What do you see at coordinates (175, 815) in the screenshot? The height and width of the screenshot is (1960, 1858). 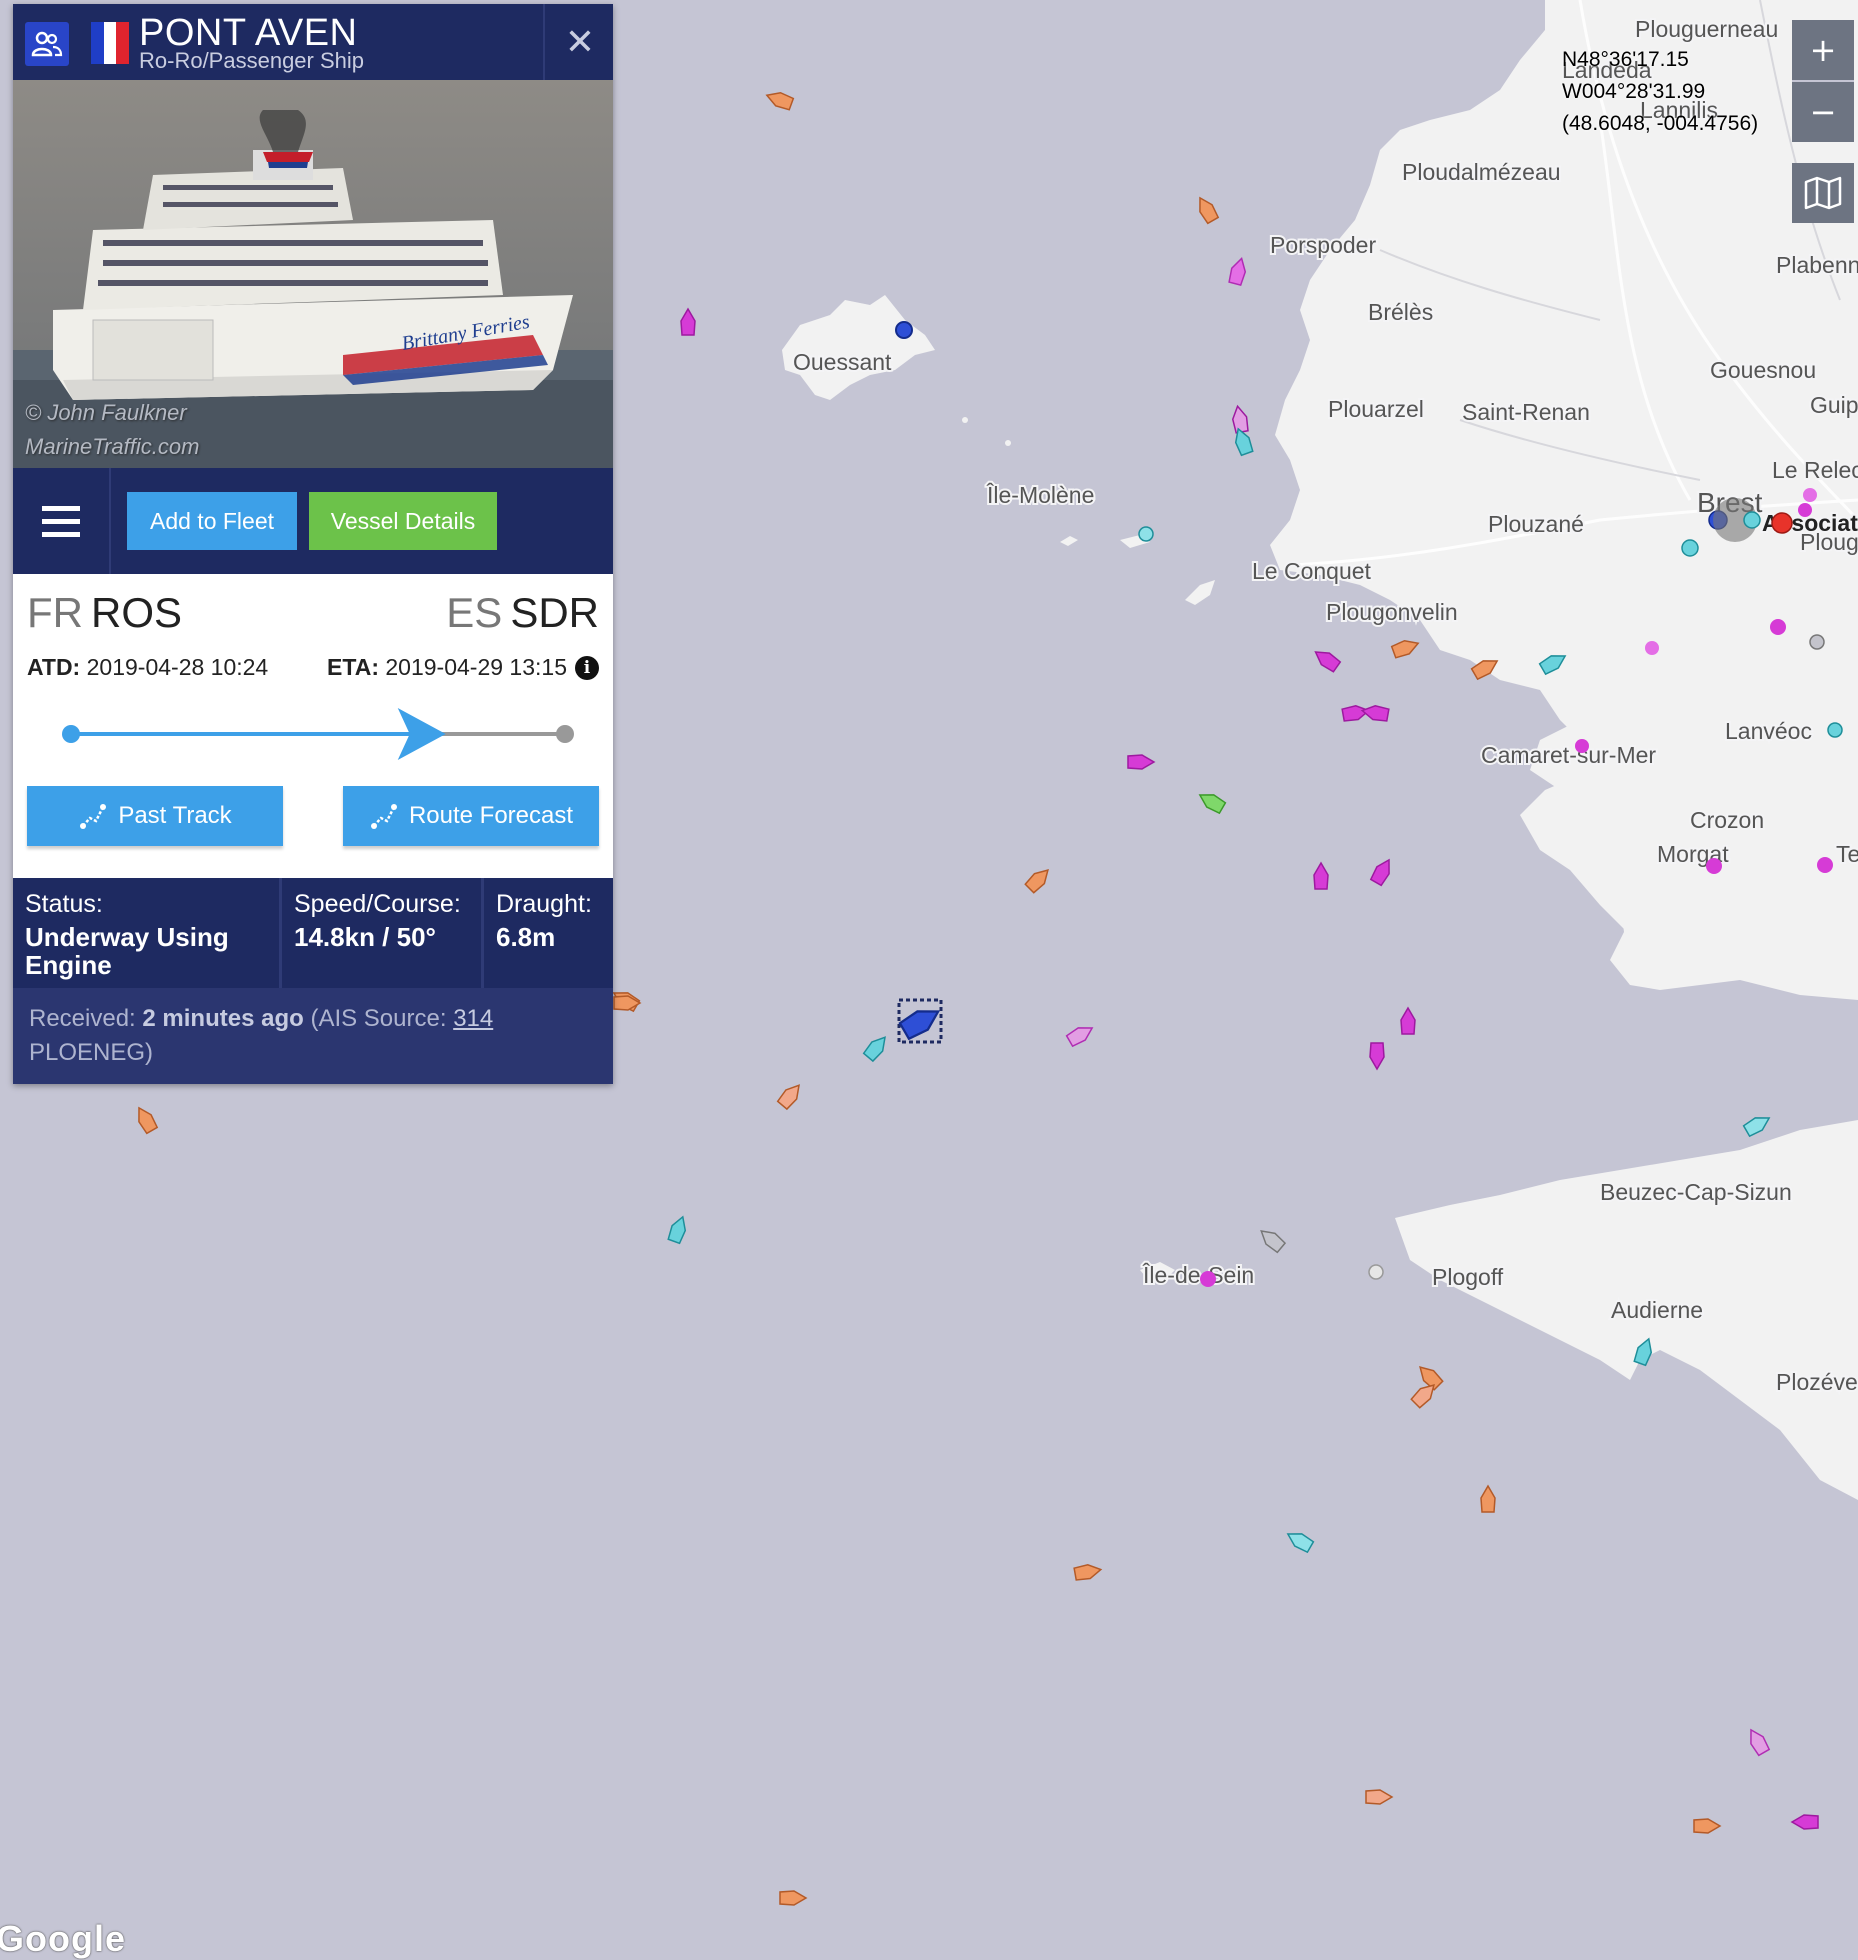 I see `past-track-label: Past Track` at bounding box center [175, 815].